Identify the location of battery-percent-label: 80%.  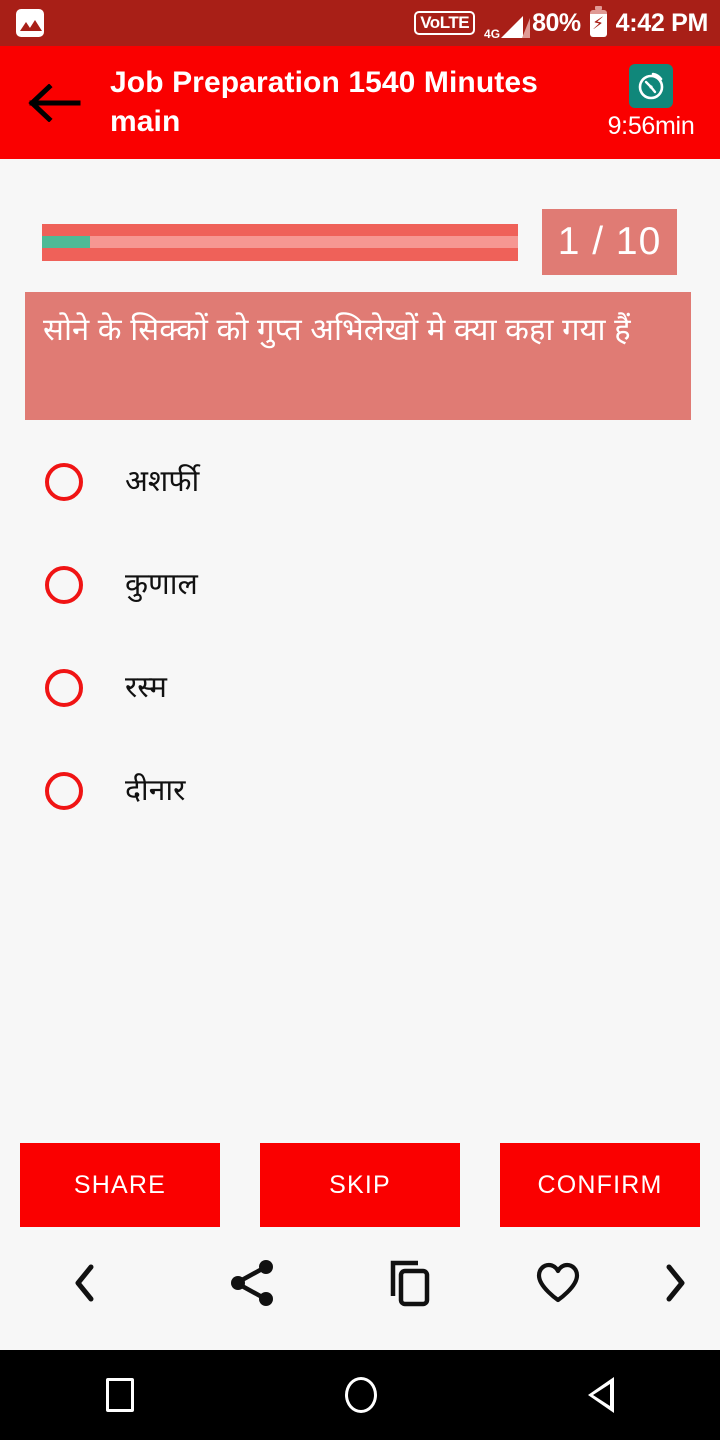
(556, 22).